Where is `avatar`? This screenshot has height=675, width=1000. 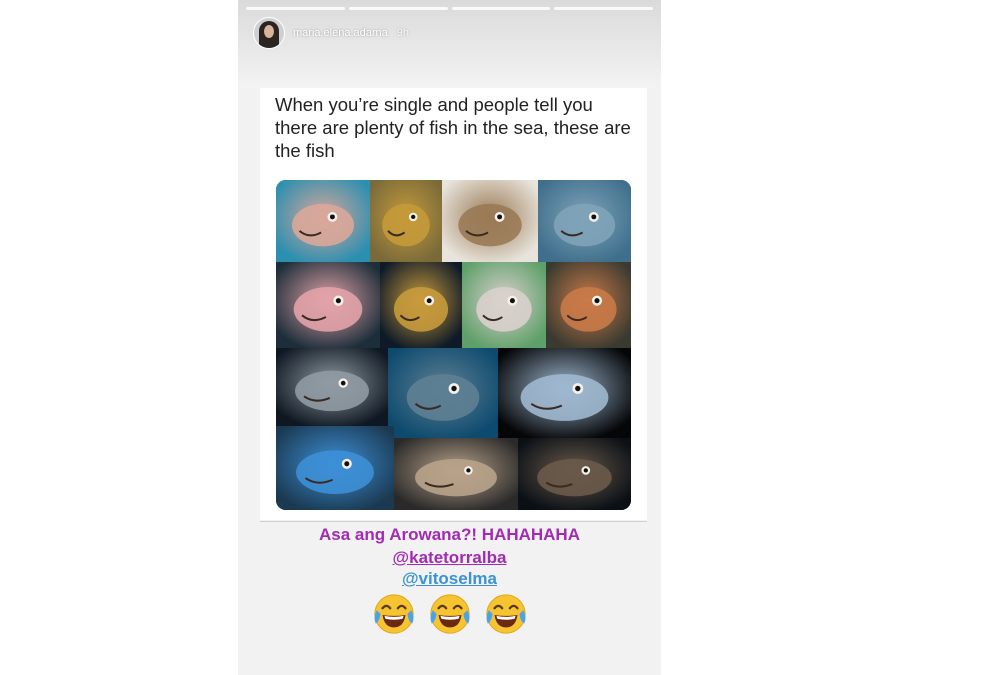 avatar is located at coordinates (269, 33).